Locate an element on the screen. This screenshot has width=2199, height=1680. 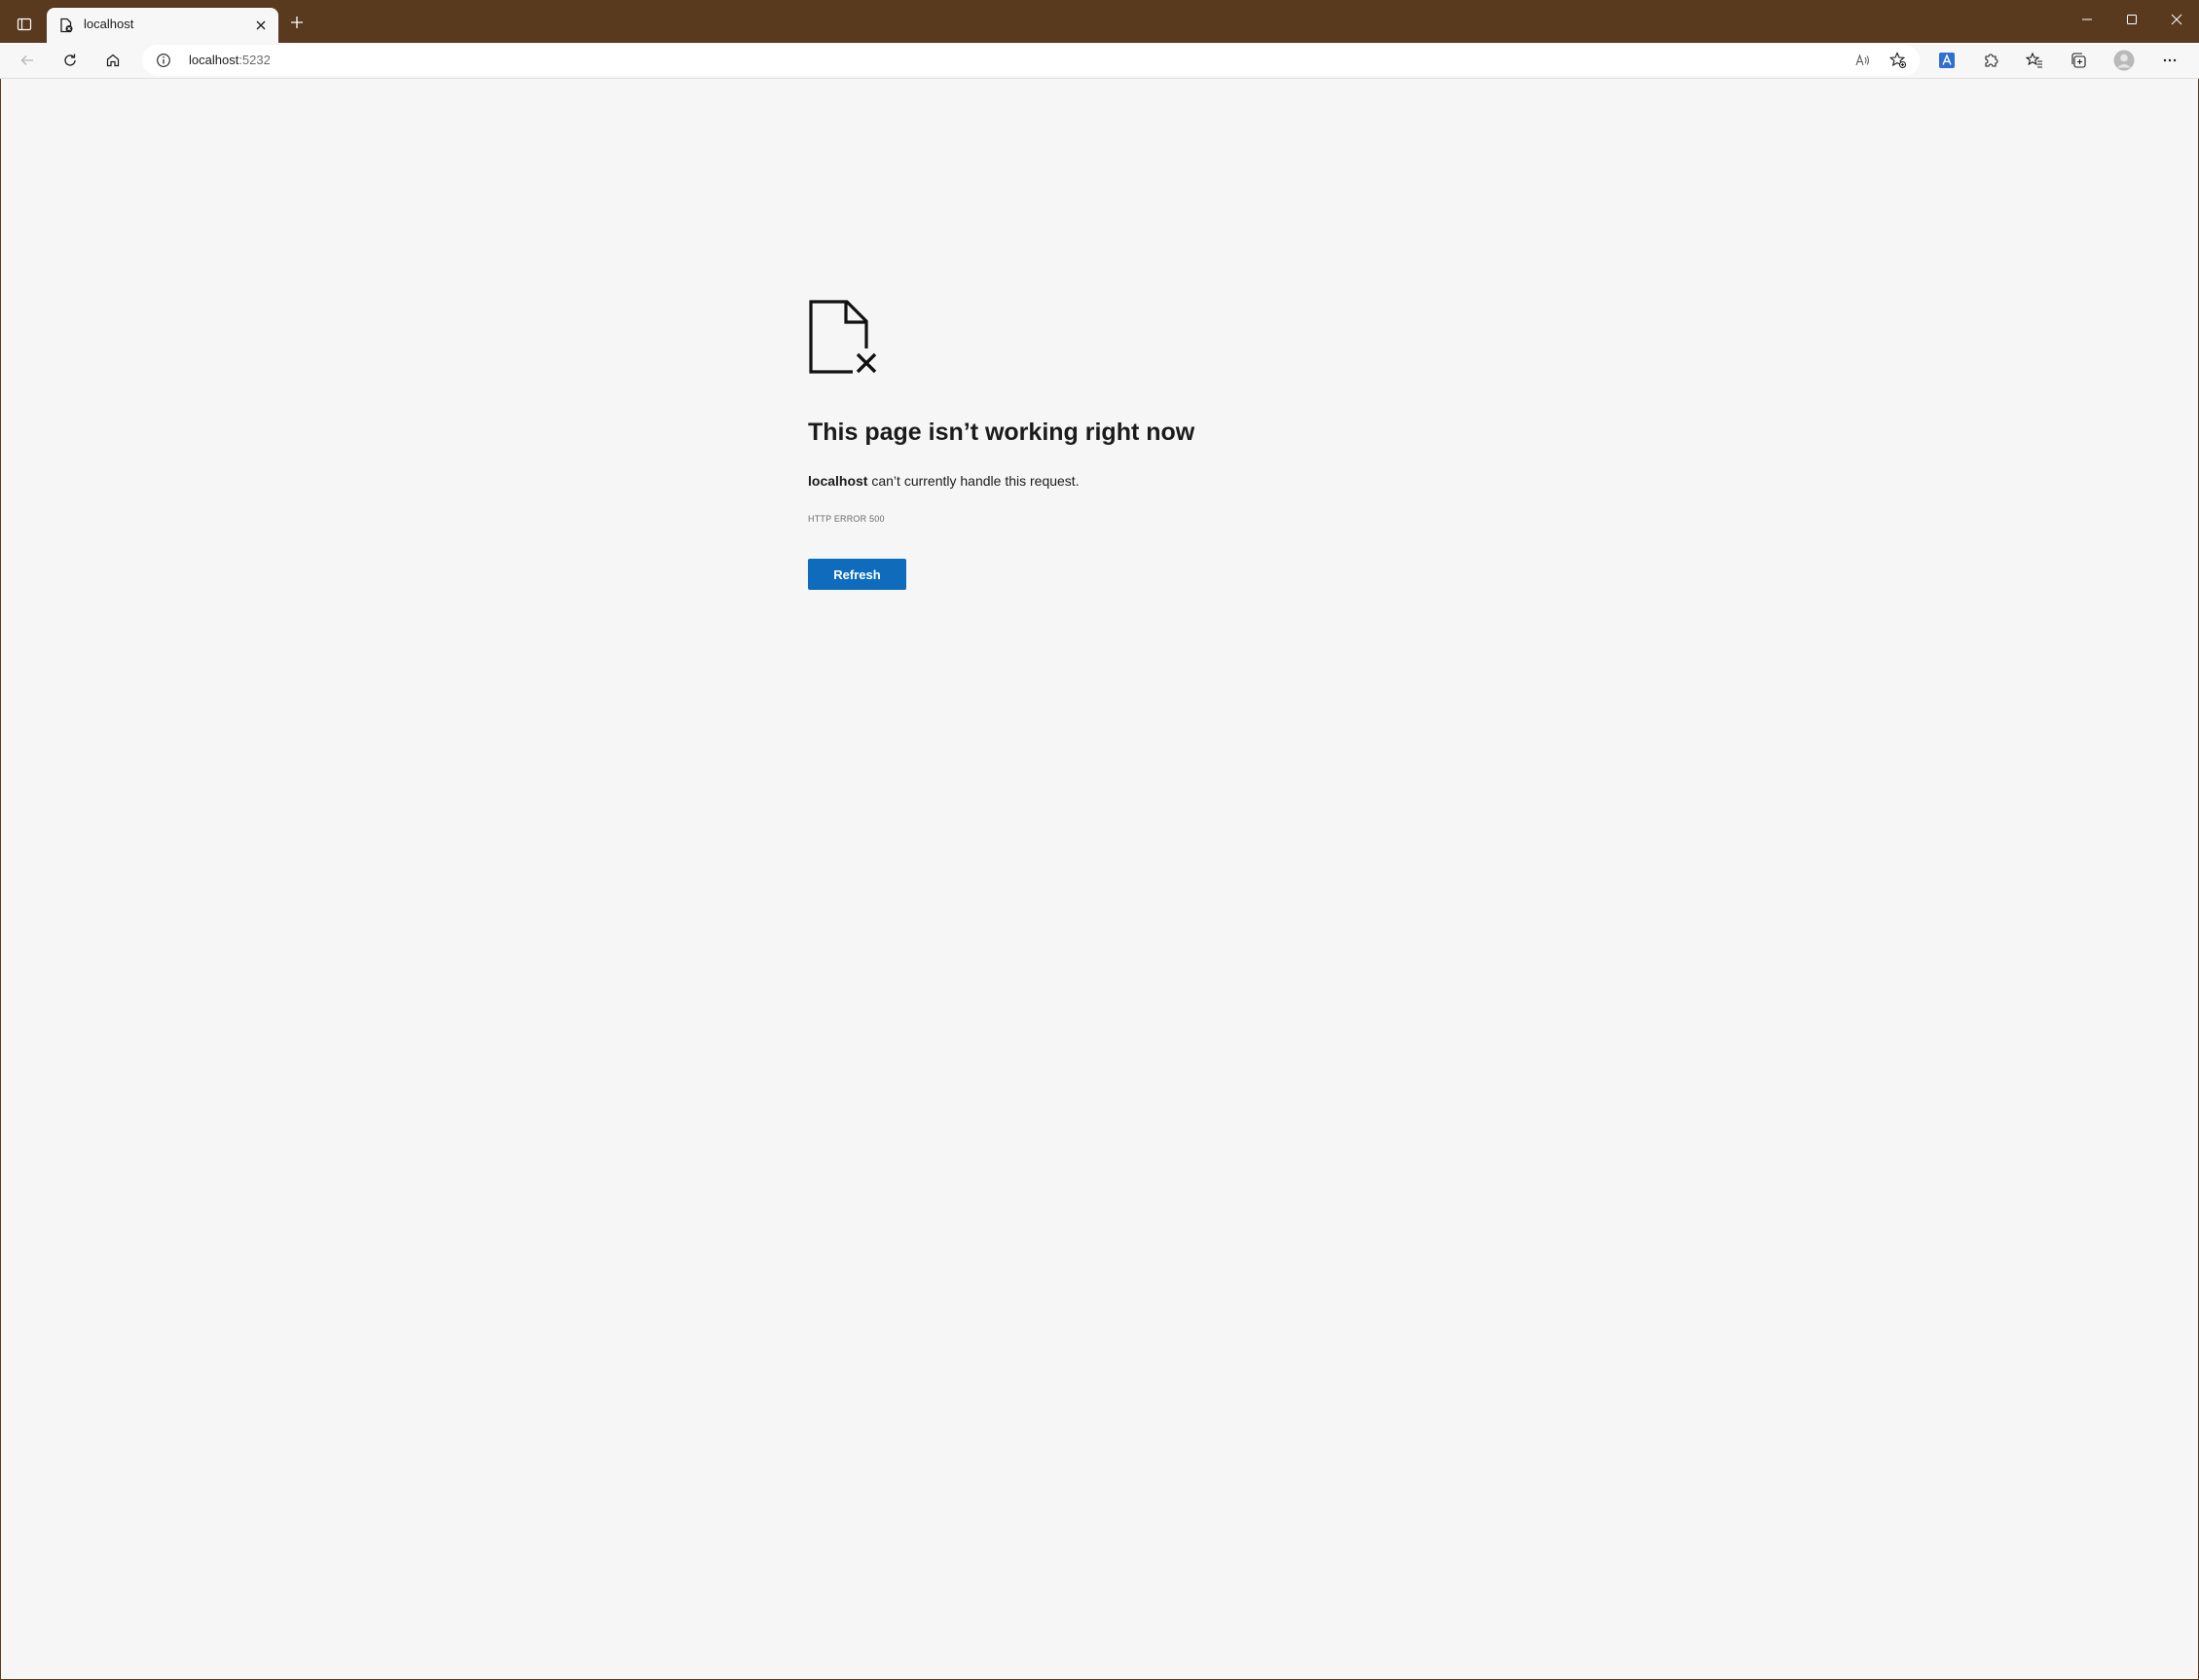
maximize-icon is located at coordinates (2132, 19).